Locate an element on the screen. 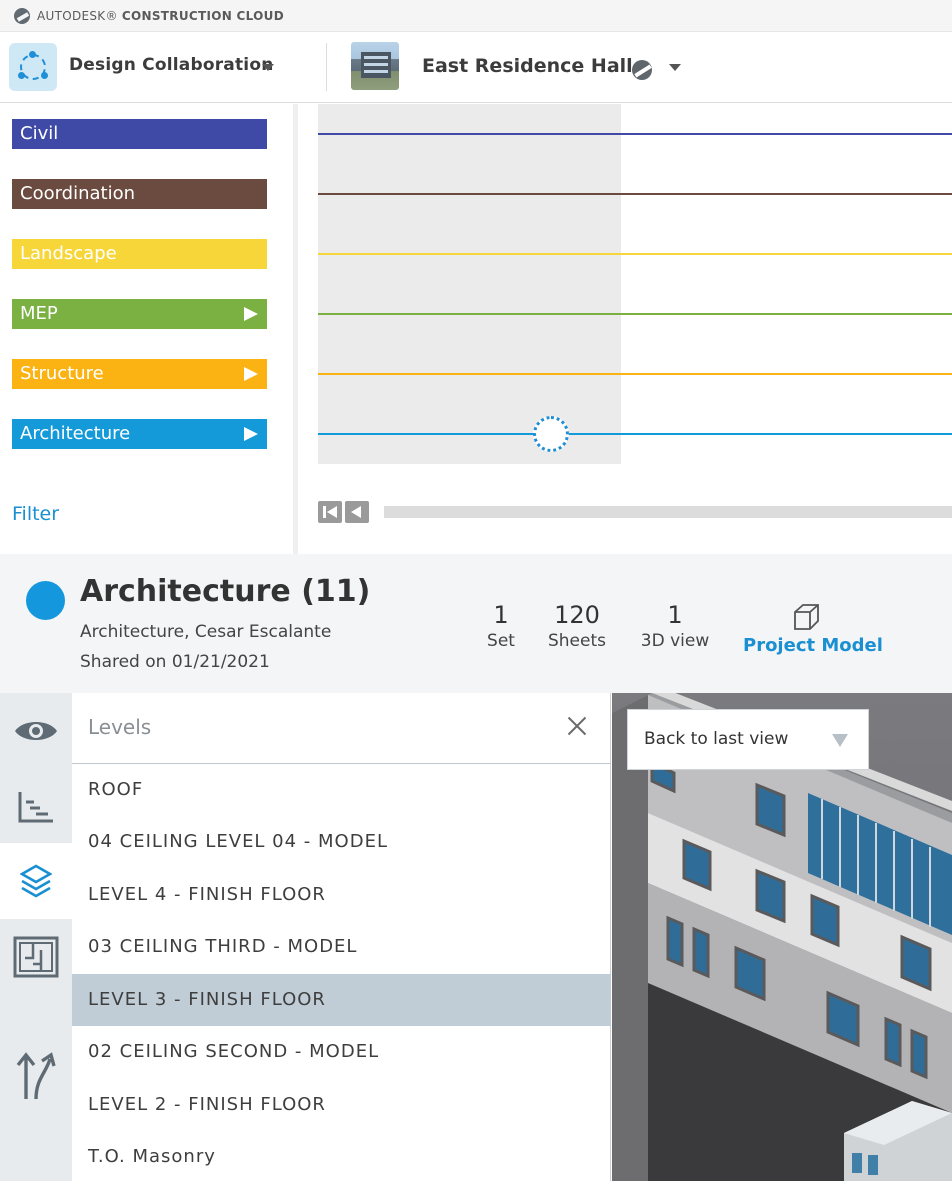 The width and height of the screenshot is (952, 1183). levels-header: Levels is located at coordinates (341, 728).